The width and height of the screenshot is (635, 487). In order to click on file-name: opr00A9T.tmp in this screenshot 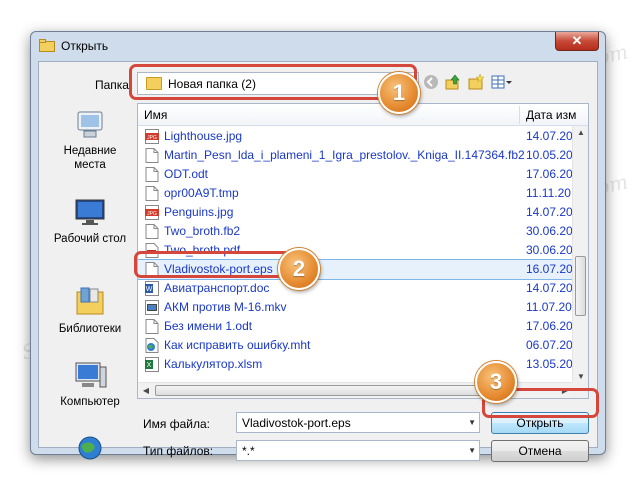, I will do `click(201, 193)`.